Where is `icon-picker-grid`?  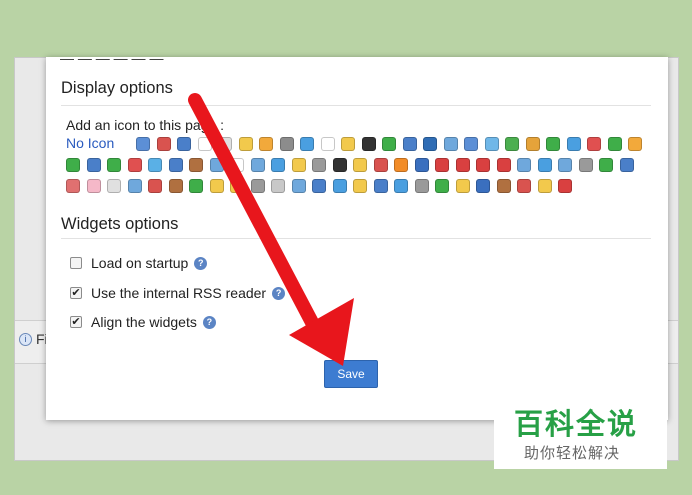 icon-picker-grid is located at coordinates (361, 165).